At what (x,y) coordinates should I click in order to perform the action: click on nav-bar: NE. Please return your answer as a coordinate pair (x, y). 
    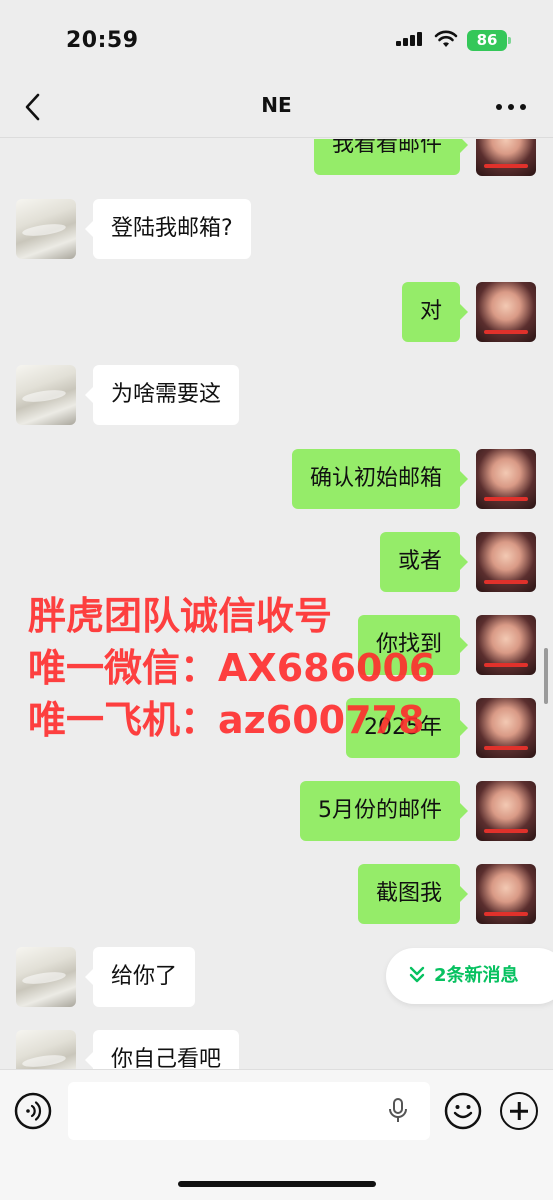
    Looking at the image, I should click on (276, 109).